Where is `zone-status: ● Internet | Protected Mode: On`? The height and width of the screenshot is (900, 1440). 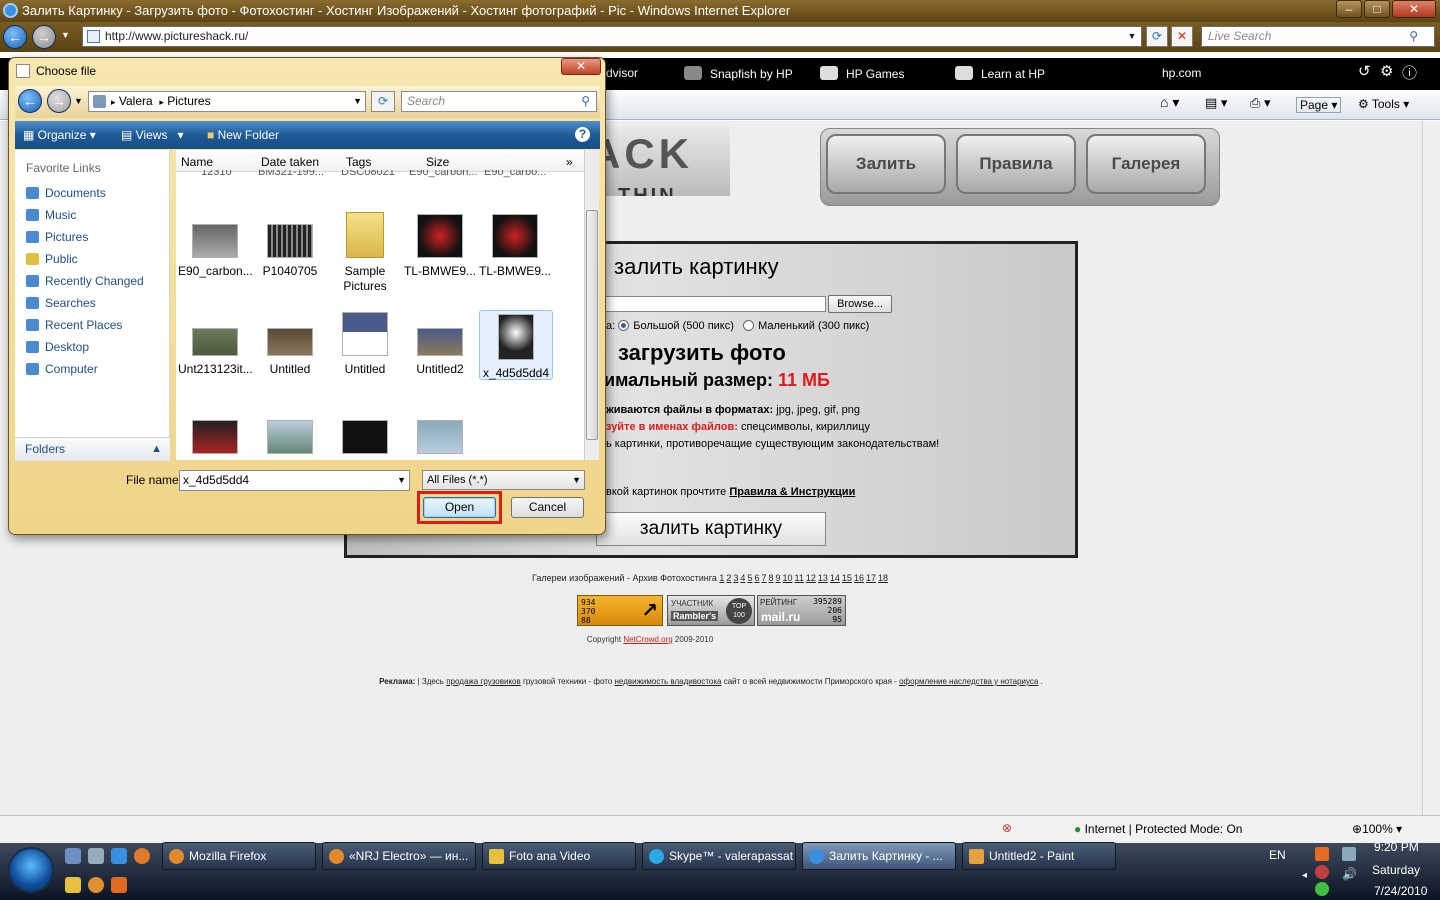 zone-status: ● Internet | Protected Mode: On is located at coordinates (1158, 829).